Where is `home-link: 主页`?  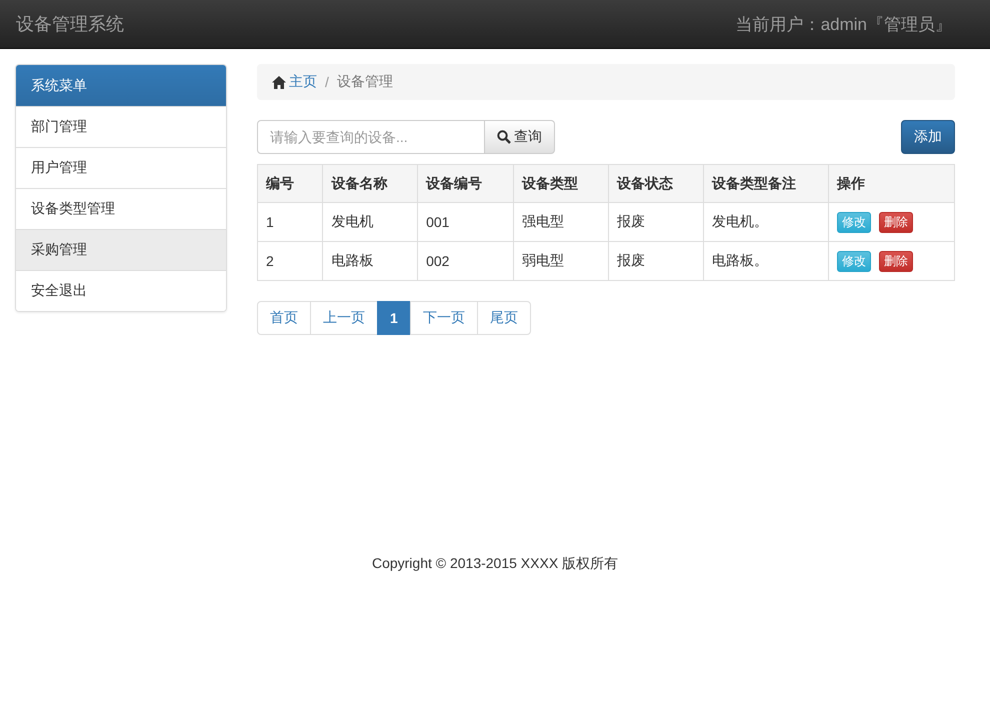
home-link: 主页 is located at coordinates (294, 82).